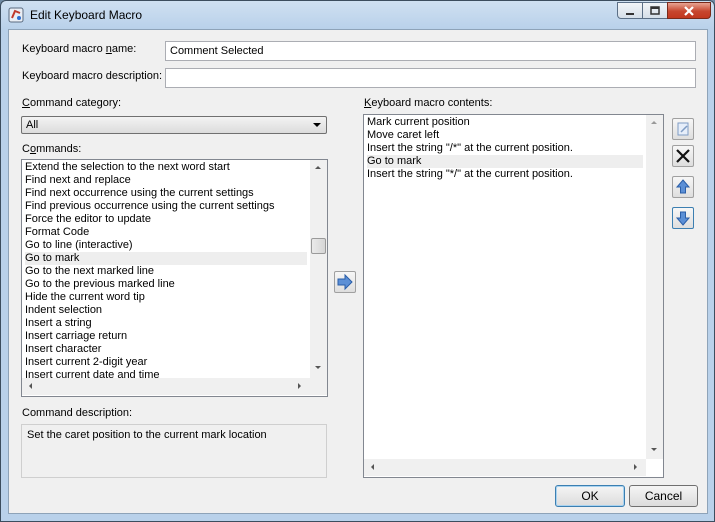 This screenshot has width=715, height=522. I want to click on add-command-button, so click(345, 282).